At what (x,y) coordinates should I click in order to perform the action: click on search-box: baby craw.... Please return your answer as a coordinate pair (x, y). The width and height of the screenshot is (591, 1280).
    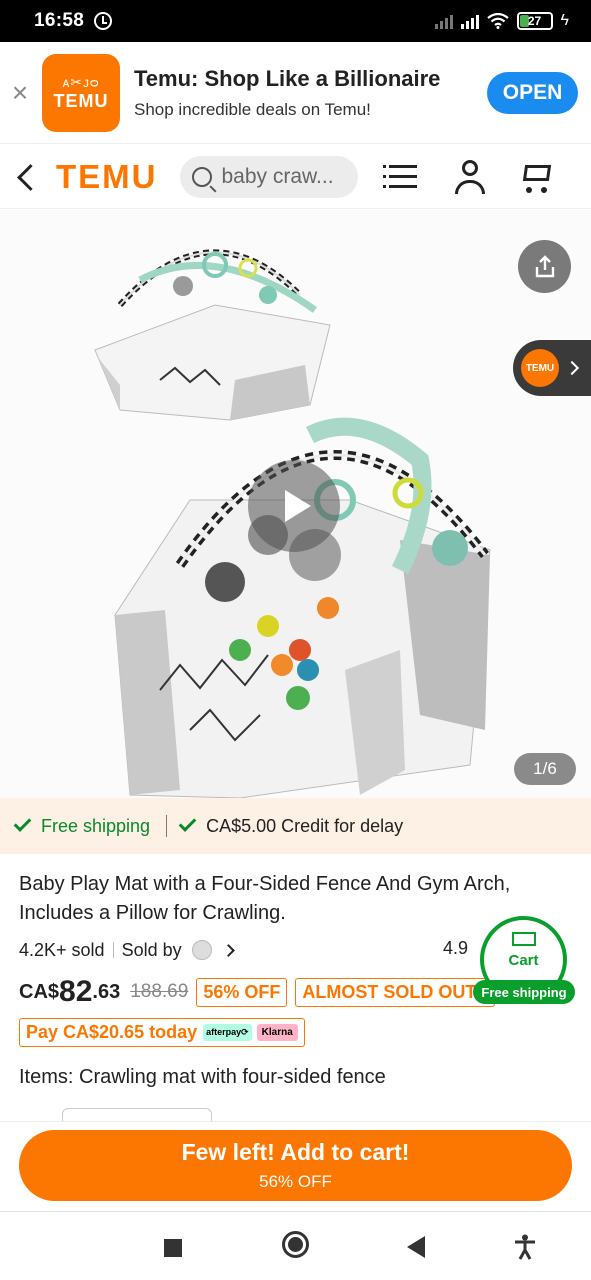
    Looking at the image, I should click on (268, 176).